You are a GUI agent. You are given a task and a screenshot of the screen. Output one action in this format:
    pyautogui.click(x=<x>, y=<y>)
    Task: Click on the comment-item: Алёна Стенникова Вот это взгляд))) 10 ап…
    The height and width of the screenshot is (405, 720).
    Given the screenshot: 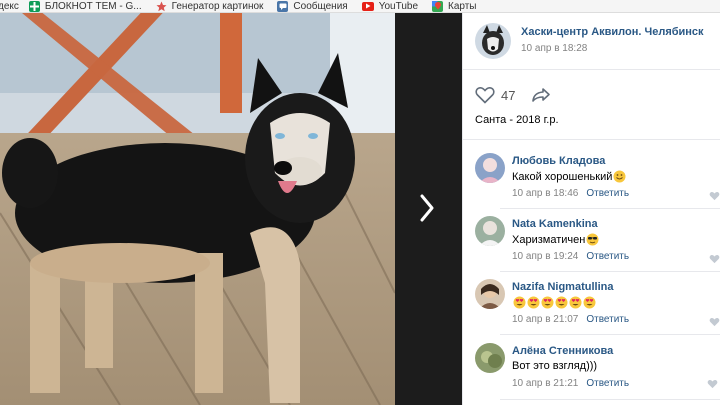 What is the action you would take?
    pyautogui.click(x=597, y=374)
    